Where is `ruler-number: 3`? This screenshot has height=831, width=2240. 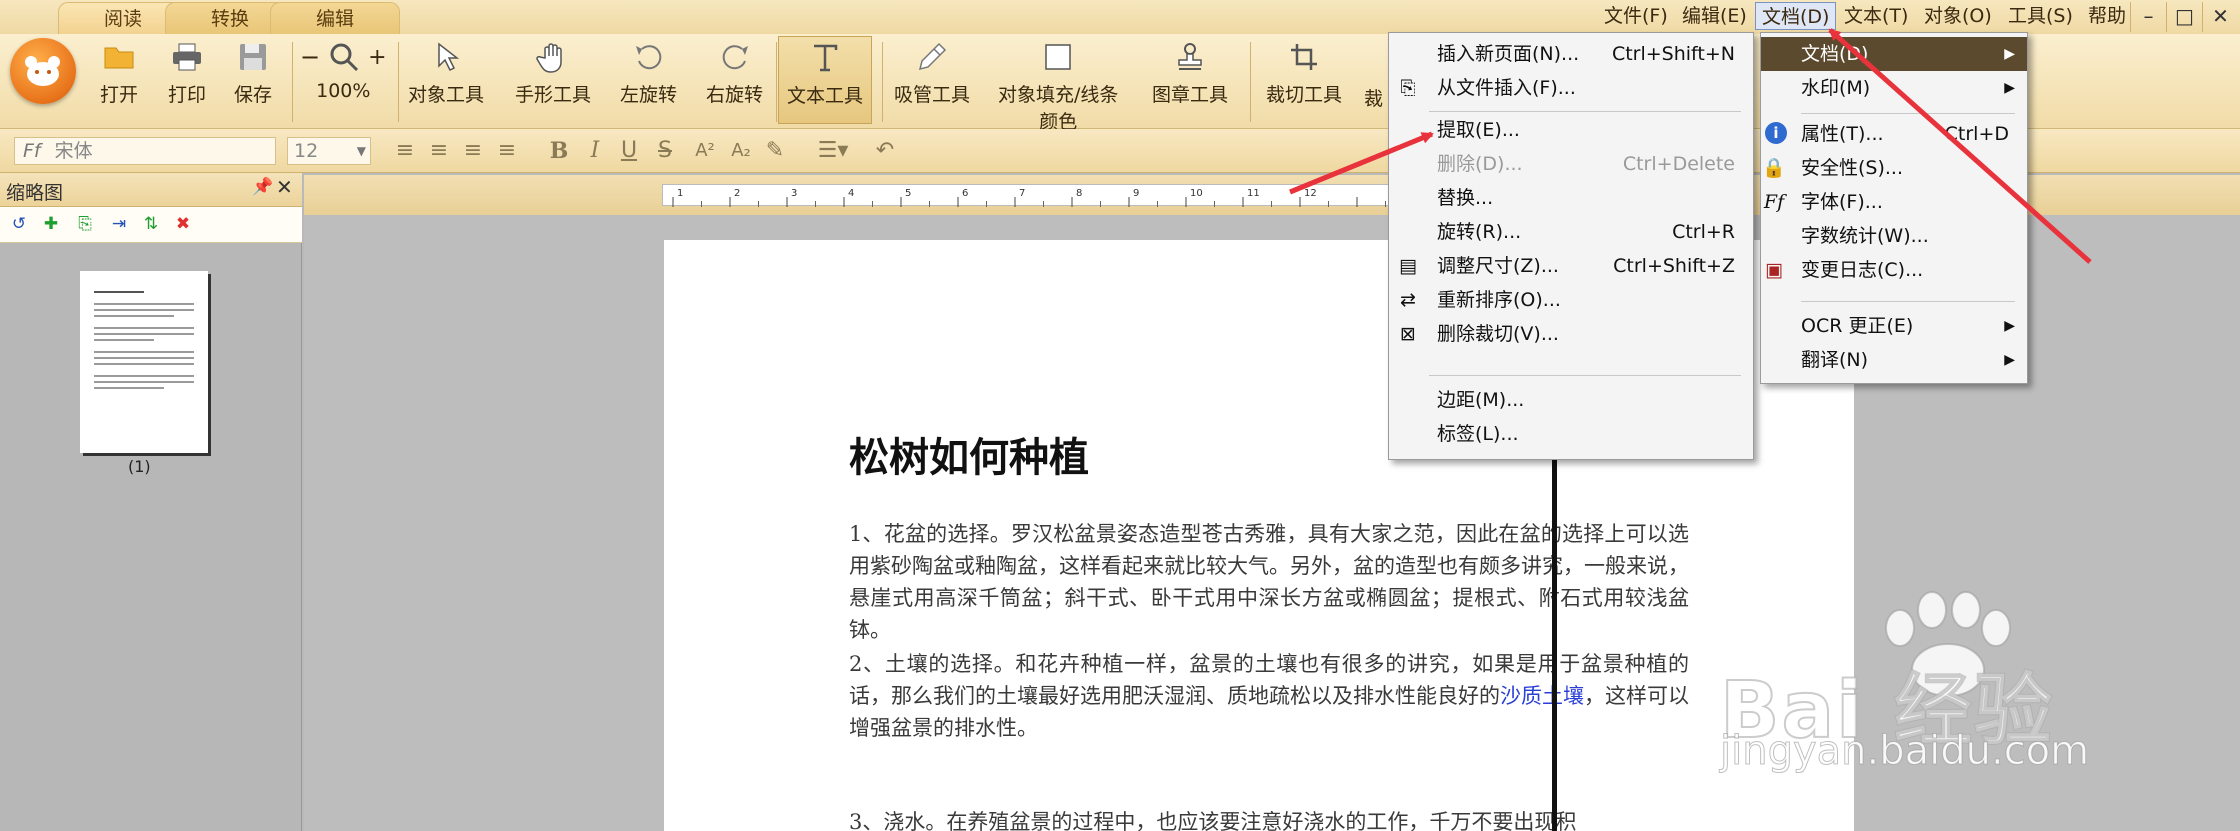
ruler-number: 3 is located at coordinates (794, 193).